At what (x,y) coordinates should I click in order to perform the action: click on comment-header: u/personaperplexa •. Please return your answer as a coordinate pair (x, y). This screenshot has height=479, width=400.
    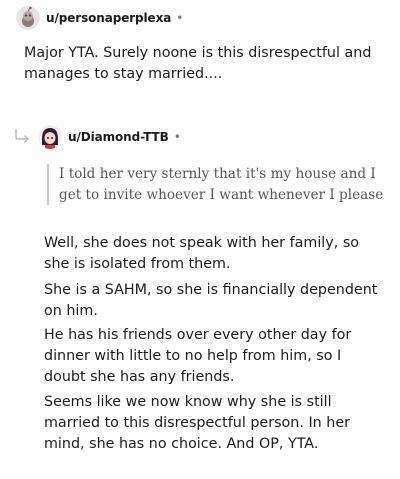
    Looking at the image, I should click on (99, 18).